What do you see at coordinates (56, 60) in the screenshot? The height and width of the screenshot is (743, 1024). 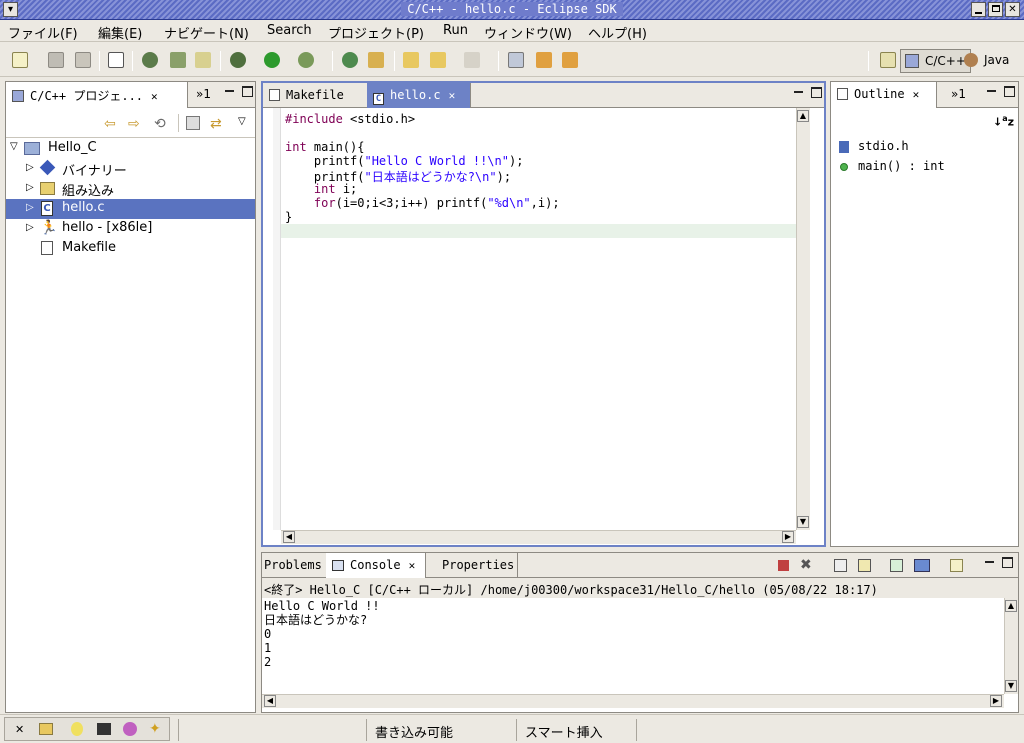 I see `save-icon` at bounding box center [56, 60].